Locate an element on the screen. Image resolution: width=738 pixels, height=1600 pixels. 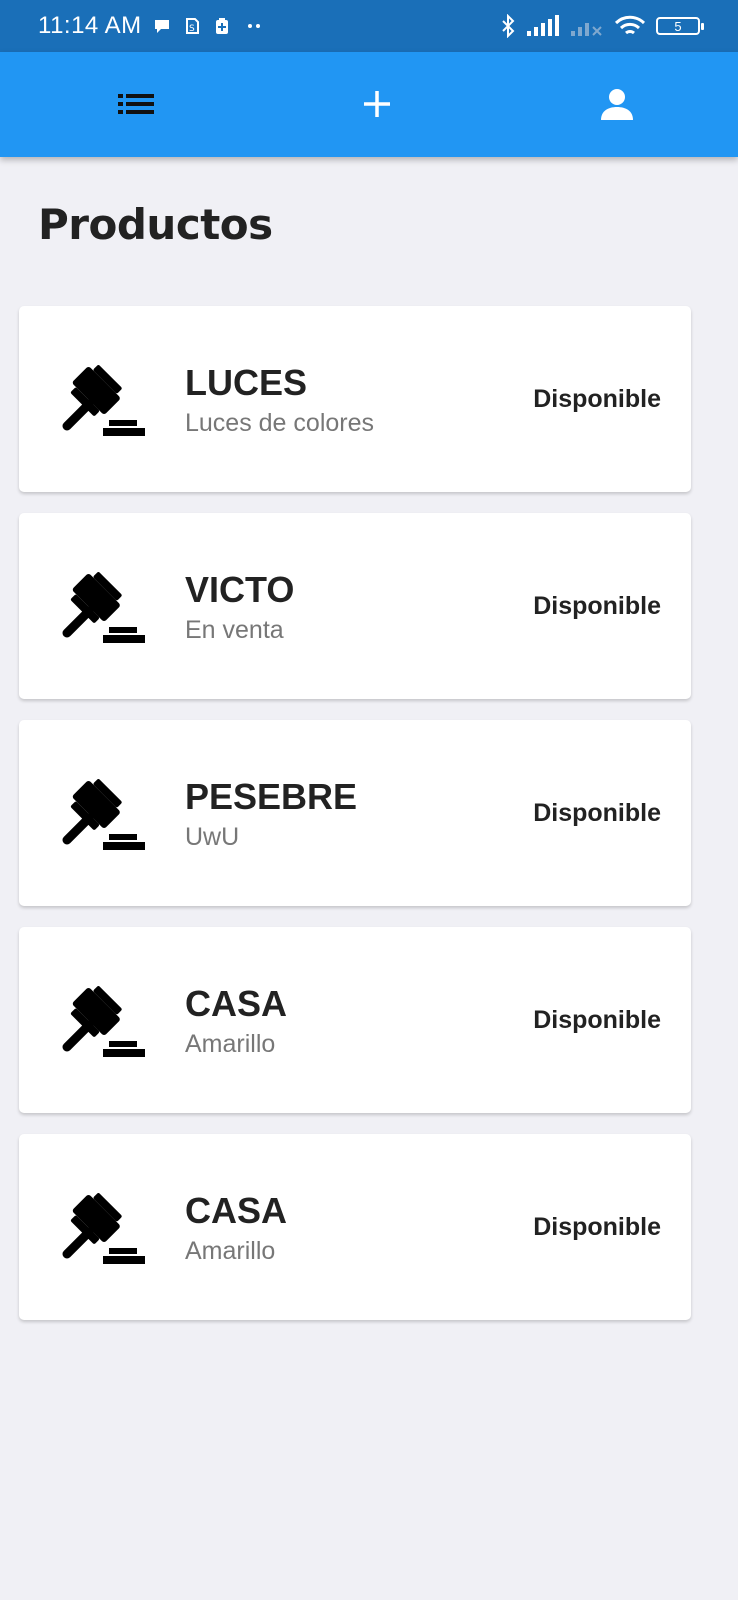
status-bar-right: 5 is located at coordinates (602, 26).